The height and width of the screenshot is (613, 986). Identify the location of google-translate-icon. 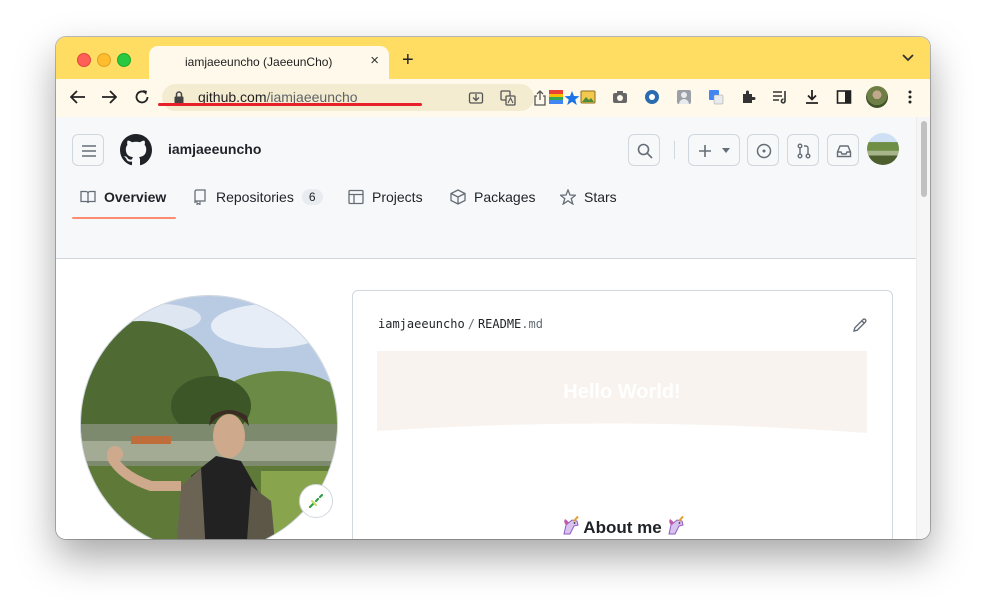
(716, 97).